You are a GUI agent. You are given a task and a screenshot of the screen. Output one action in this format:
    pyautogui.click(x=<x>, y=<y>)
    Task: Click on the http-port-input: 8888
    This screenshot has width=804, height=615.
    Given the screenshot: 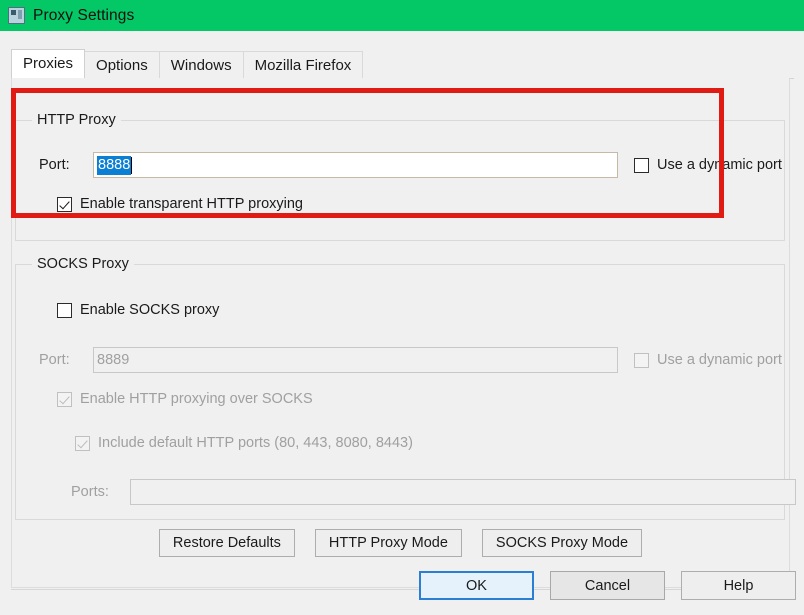 What is the action you would take?
    pyautogui.click(x=355, y=165)
    